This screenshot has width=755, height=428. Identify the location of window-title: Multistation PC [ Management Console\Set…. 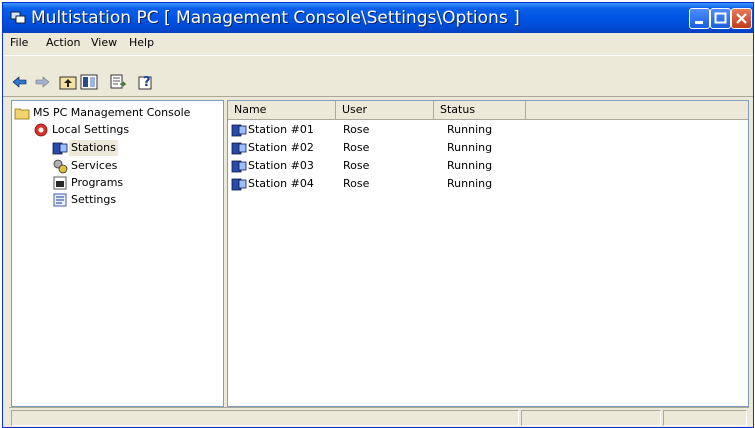
(275, 18).